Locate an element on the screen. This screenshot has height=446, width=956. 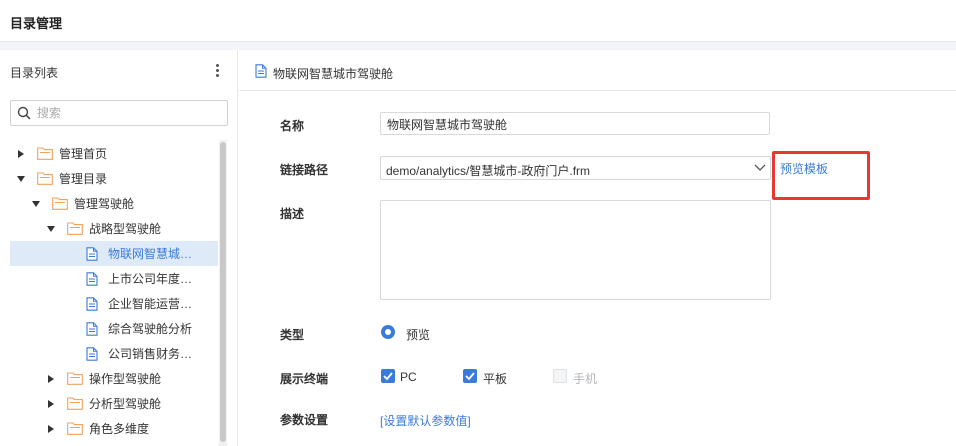
page-title: 目录管理 is located at coordinates (36, 23).